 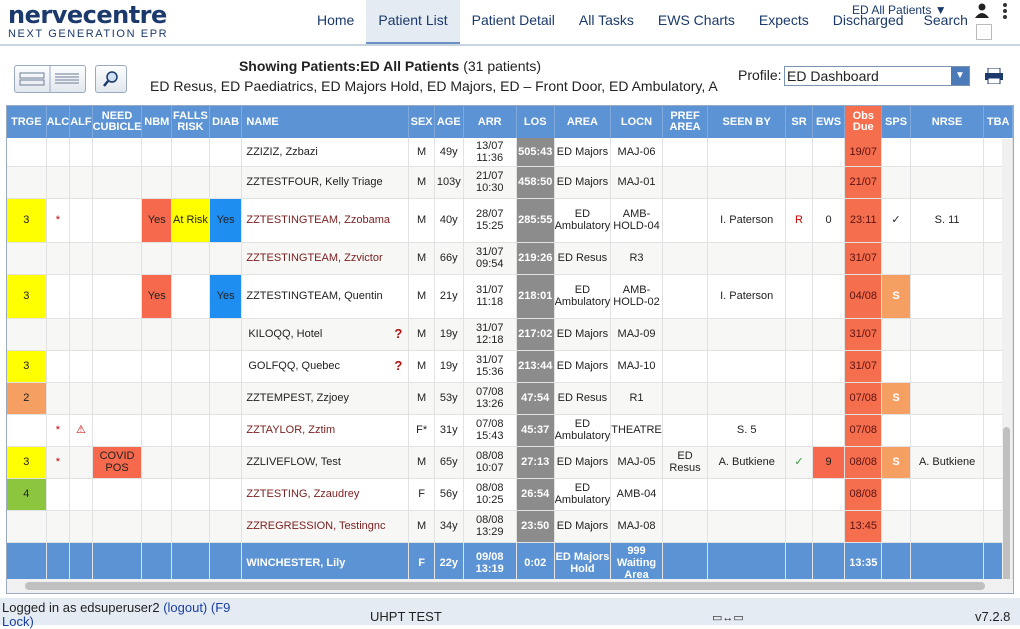 What do you see at coordinates (636, 122) in the screenshot?
I see `col-locn: LOCN` at bounding box center [636, 122].